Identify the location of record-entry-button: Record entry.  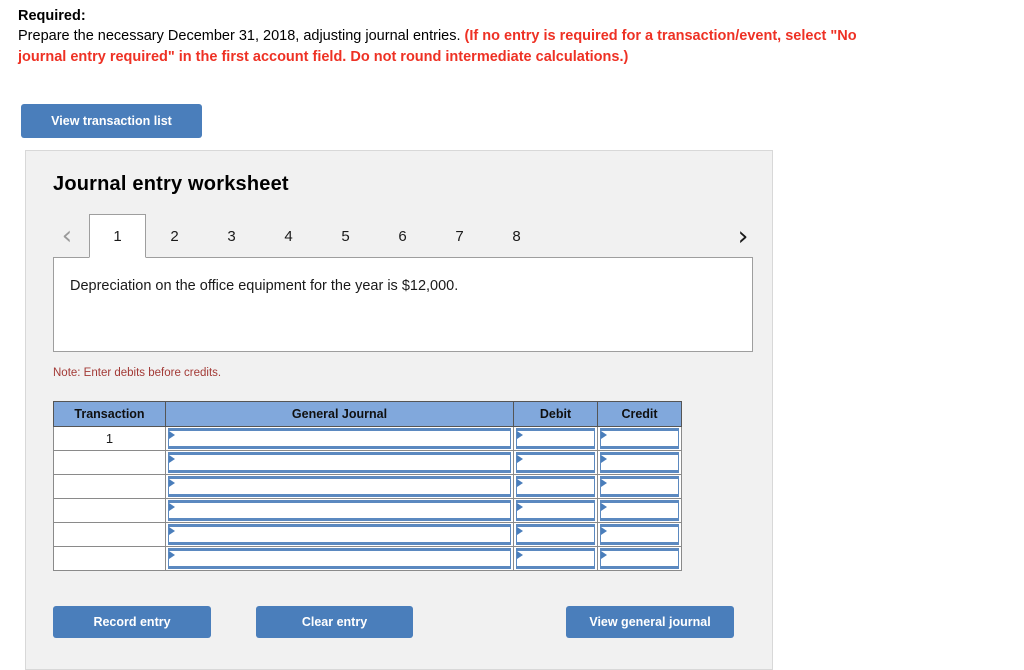
(132, 622).